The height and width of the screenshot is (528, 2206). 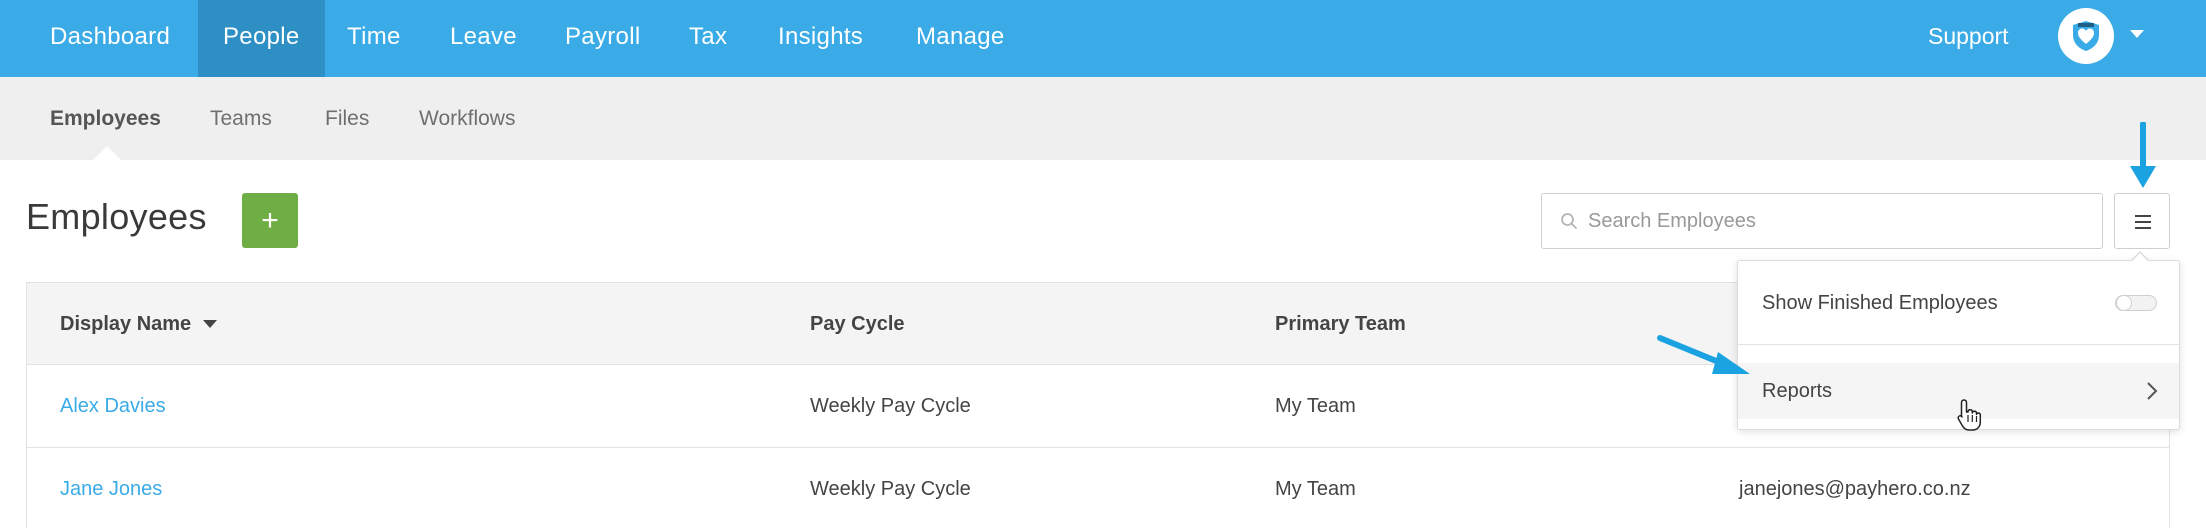 What do you see at coordinates (1569, 221) in the screenshot?
I see `search-icon` at bounding box center [1569, 221].